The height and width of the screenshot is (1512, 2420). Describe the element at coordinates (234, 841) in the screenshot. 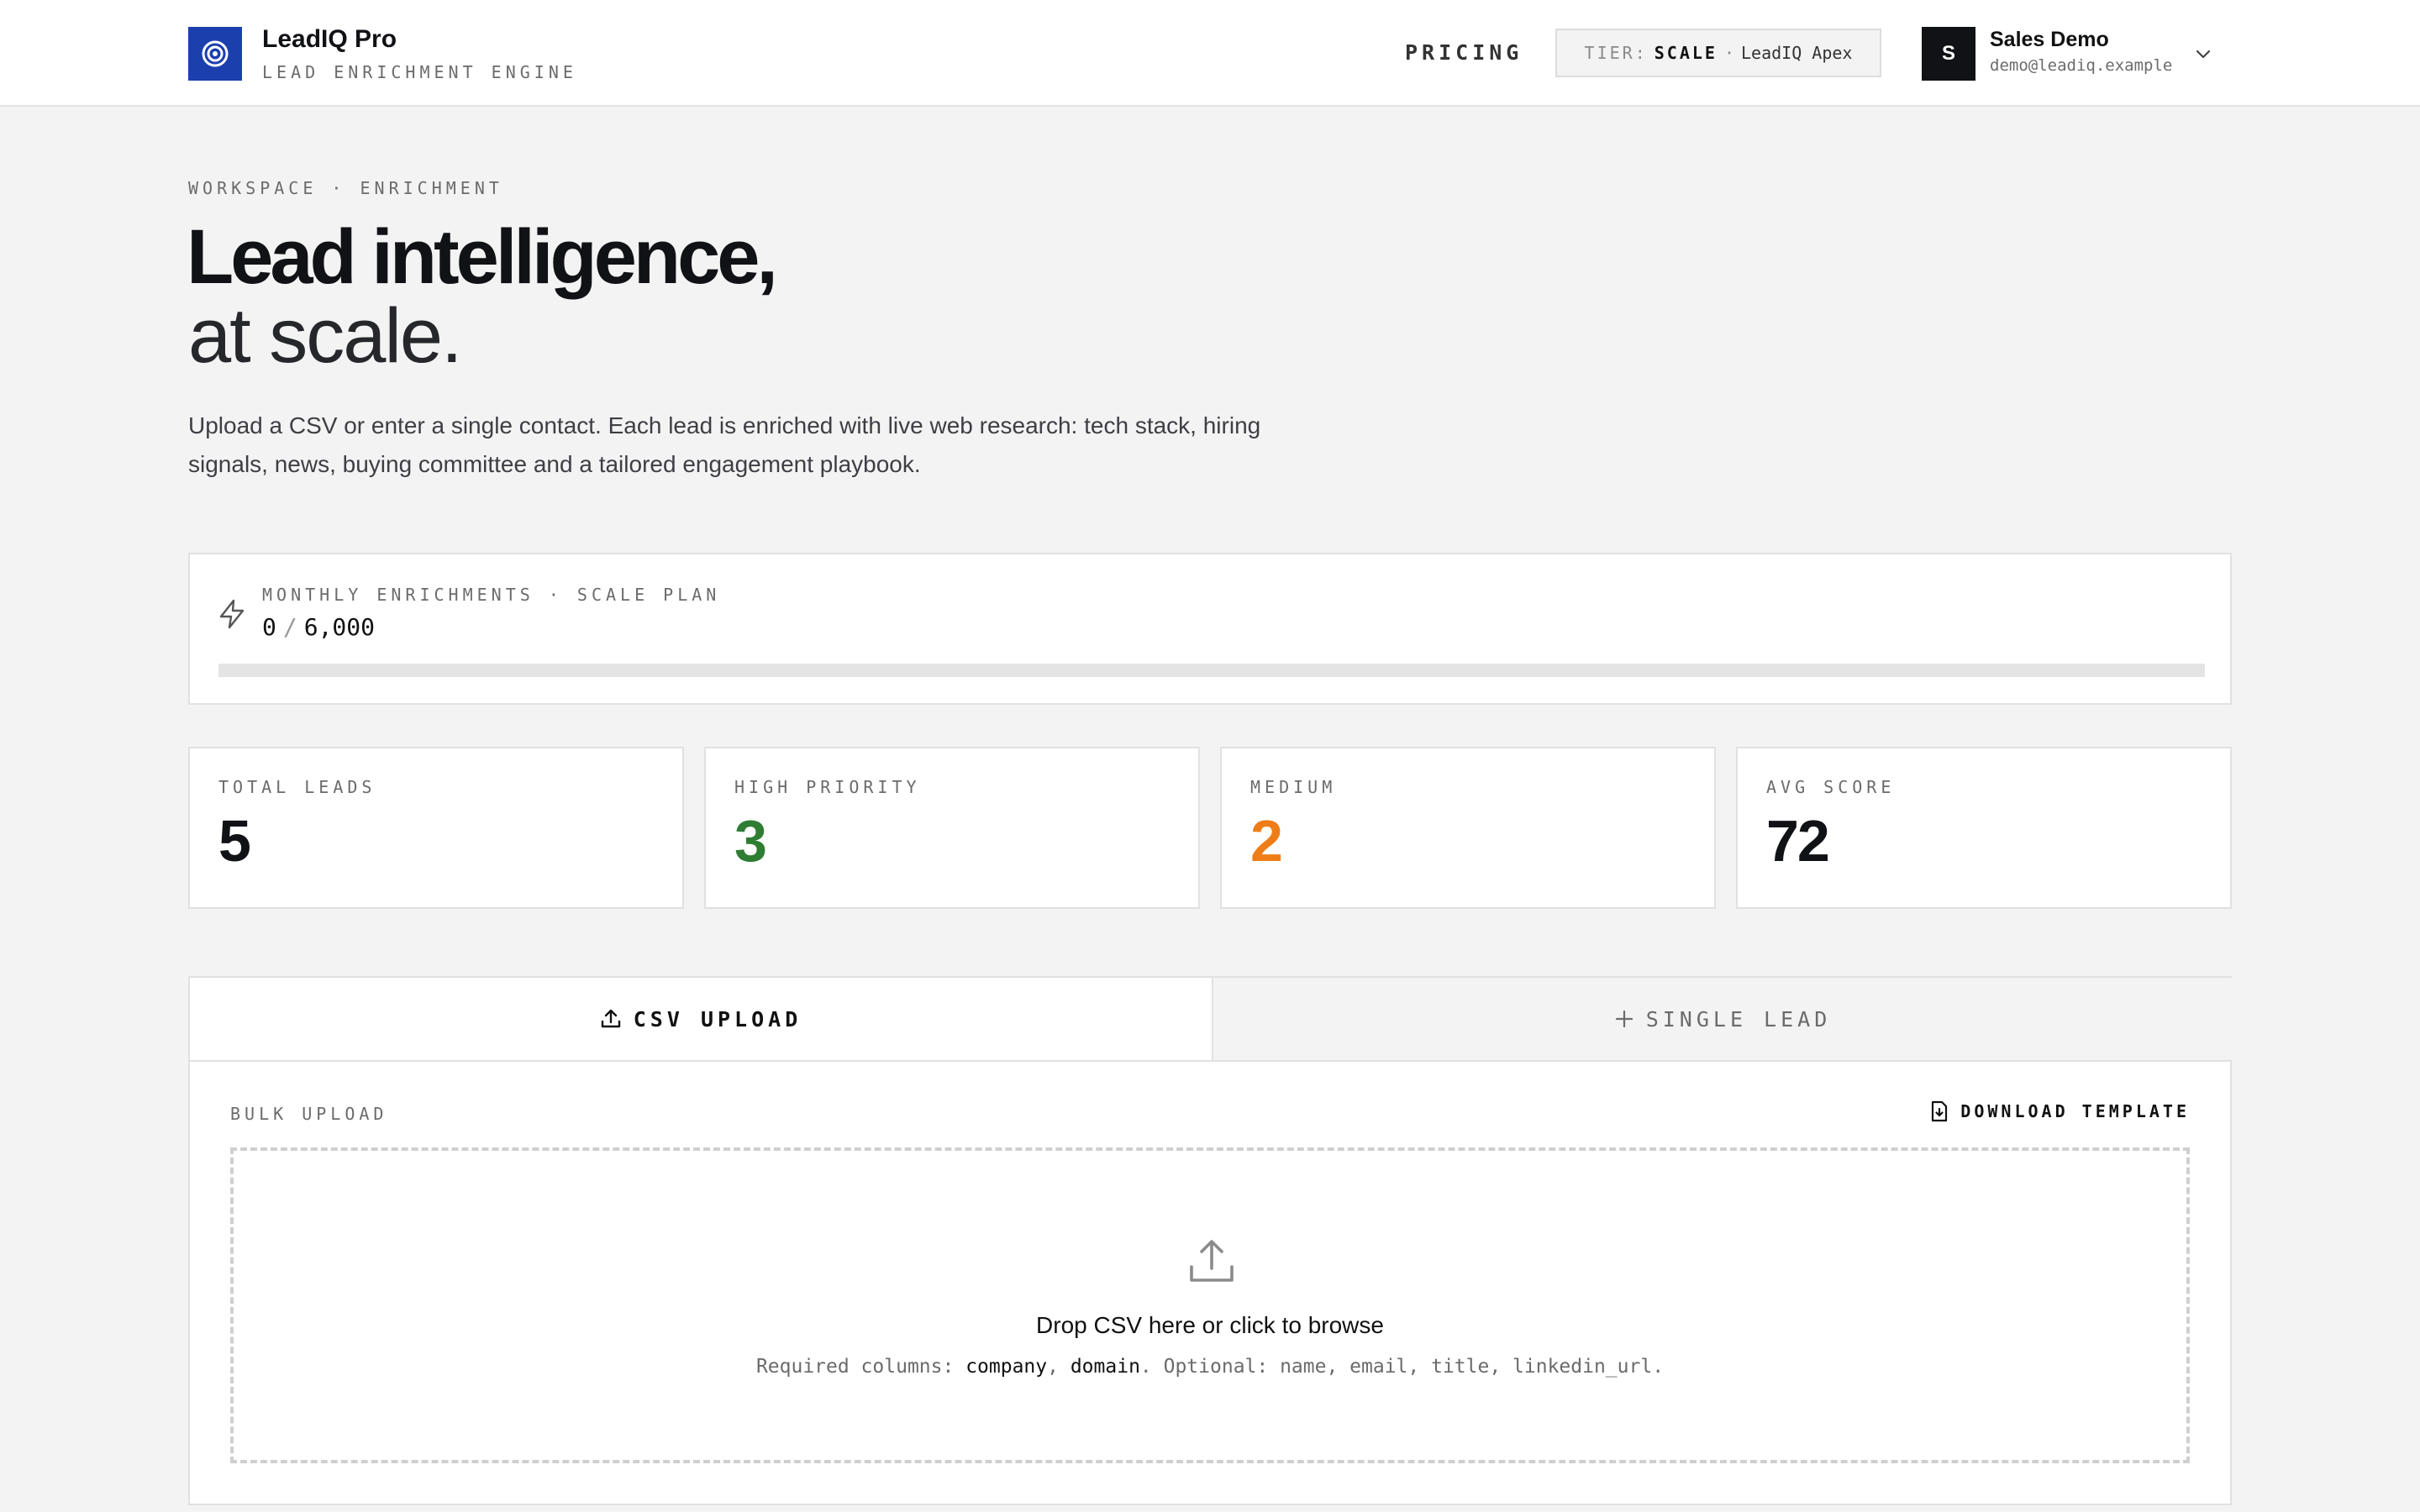

I see `stat-value: 5` at that location.